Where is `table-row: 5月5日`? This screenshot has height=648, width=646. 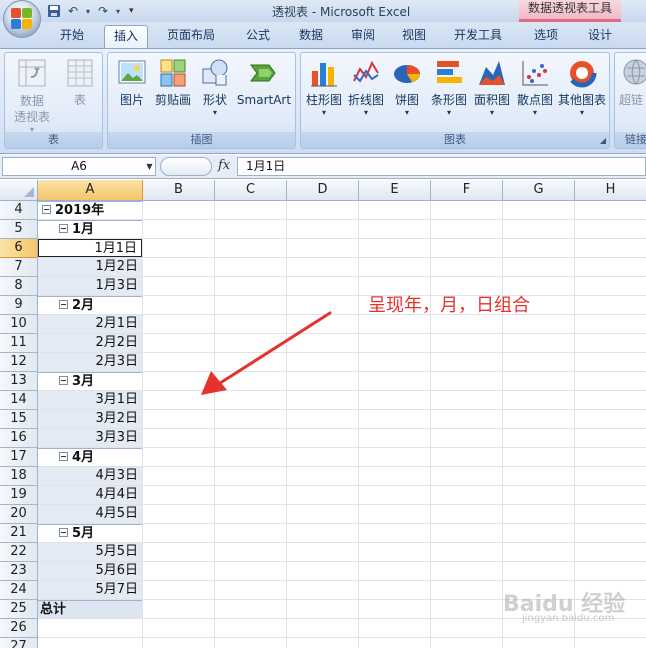
table-row: 5月5日 is located at coordinates (342, 552).